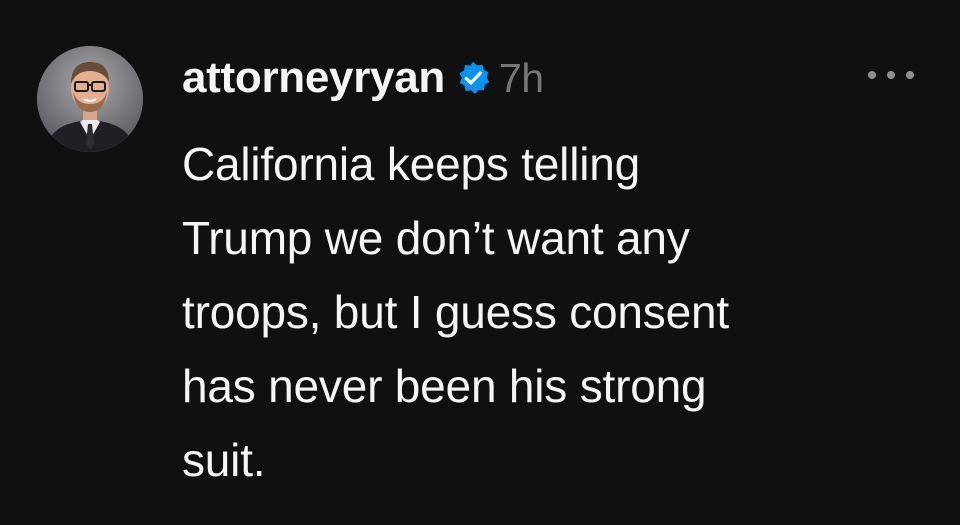  Describe the element at coordinates (436, 238) in the screenshot. I see `post-text-line: Trump we don’t want any` at that location.